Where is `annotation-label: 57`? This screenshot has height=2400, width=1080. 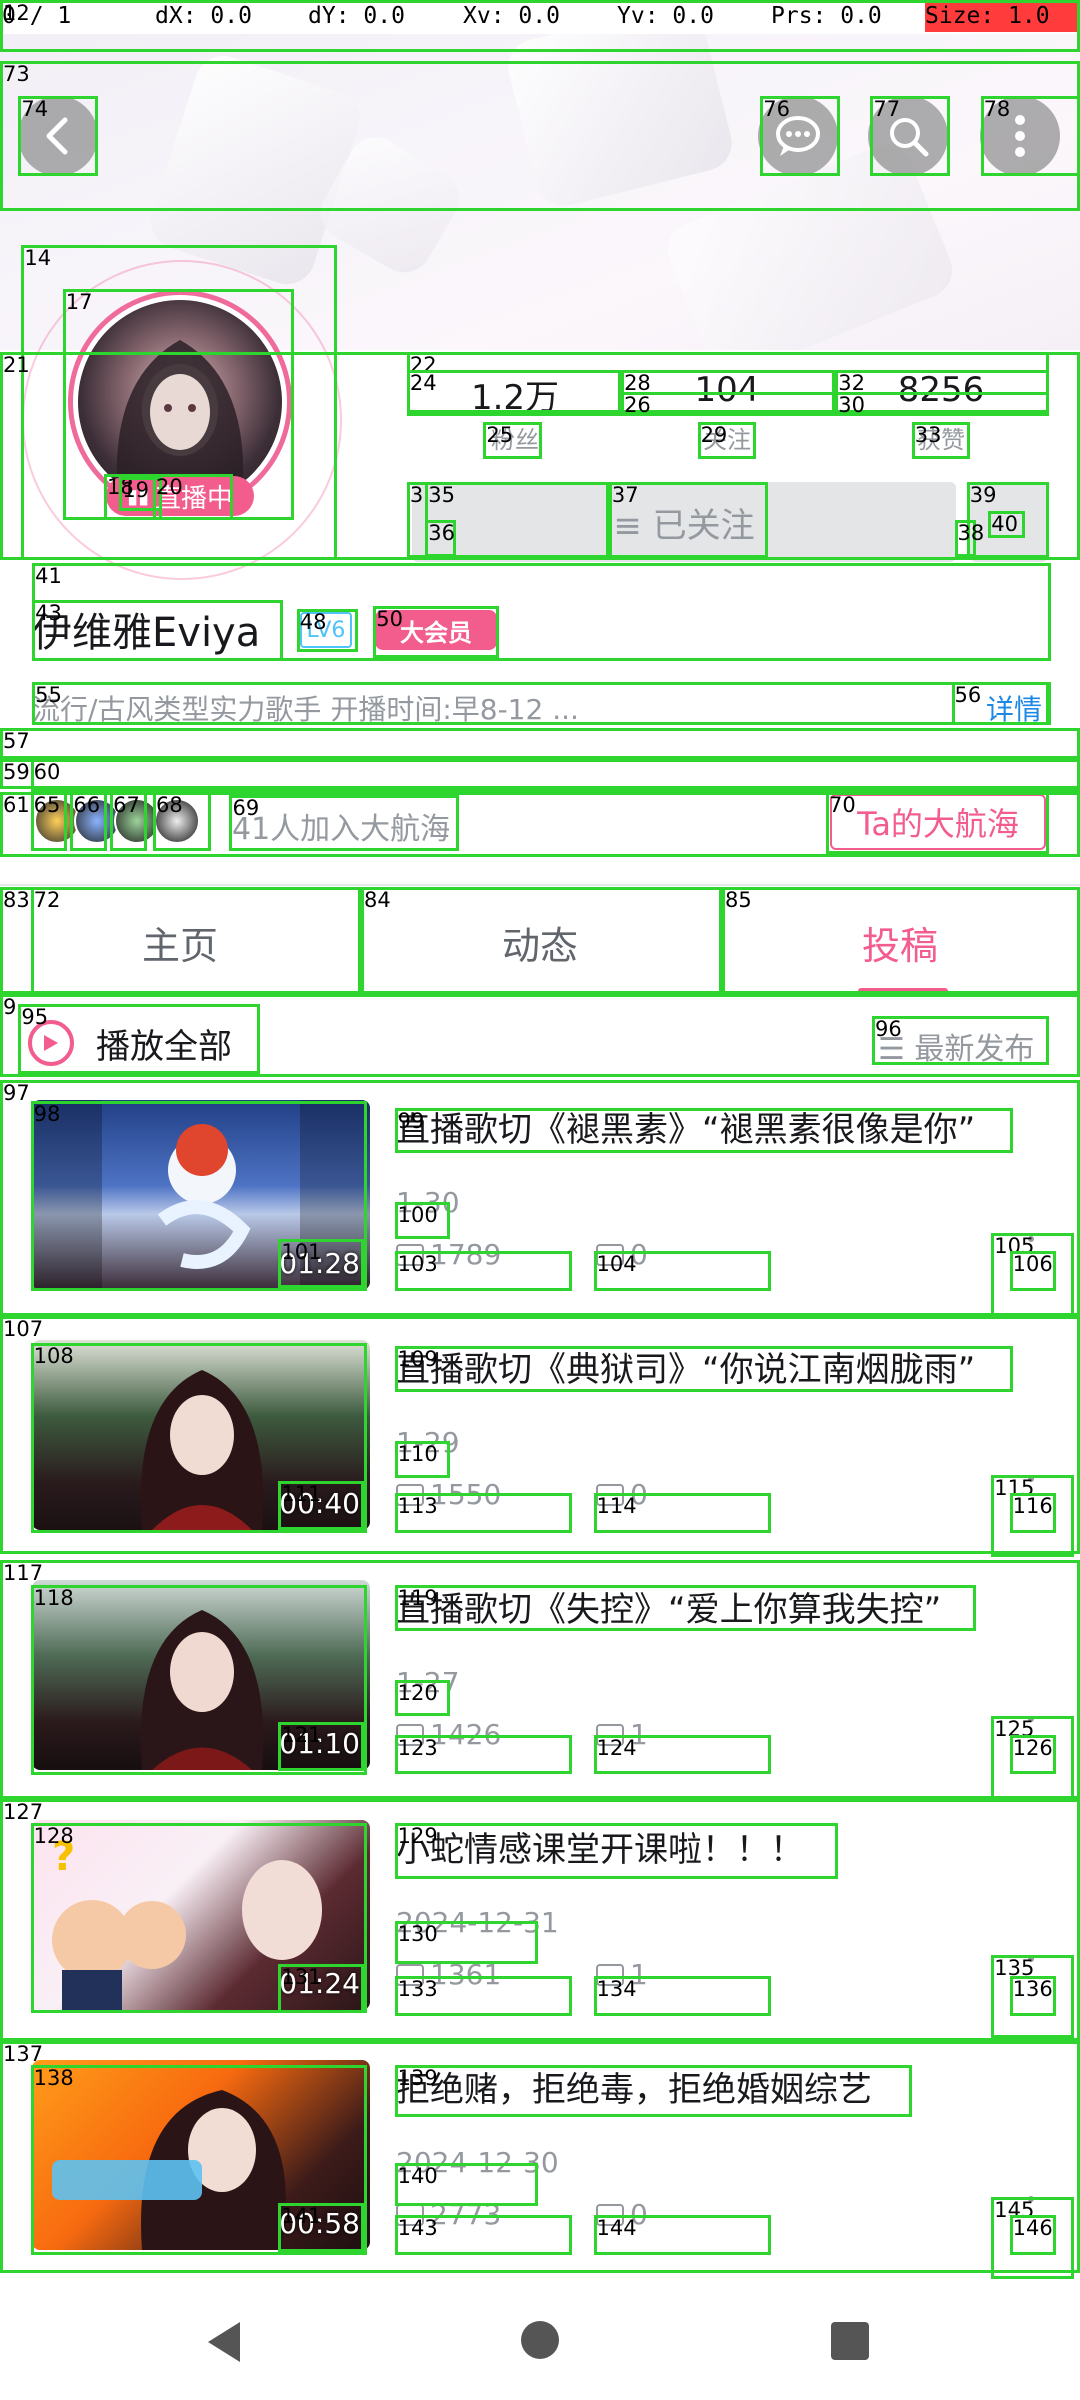
annotation-label: 57 is located at coordinates (16, 741).